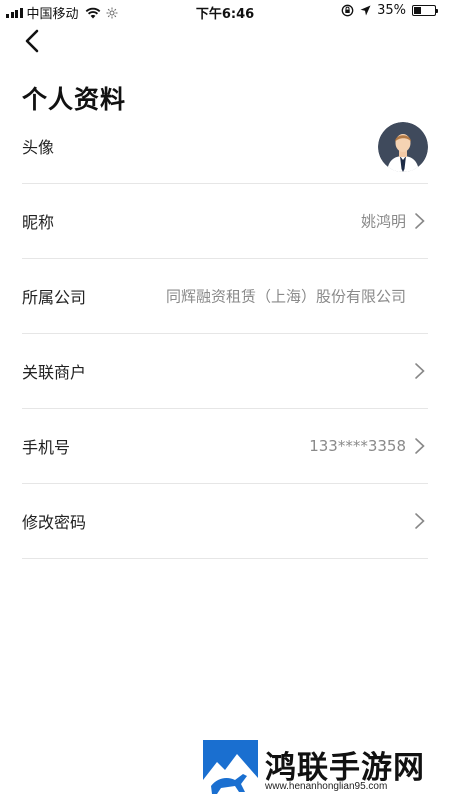  What do you see at coordinates (225, 221) in the screenshot?
I see `row-nickname: 昵称 姚鸿明` at bounding box center [225, 221].